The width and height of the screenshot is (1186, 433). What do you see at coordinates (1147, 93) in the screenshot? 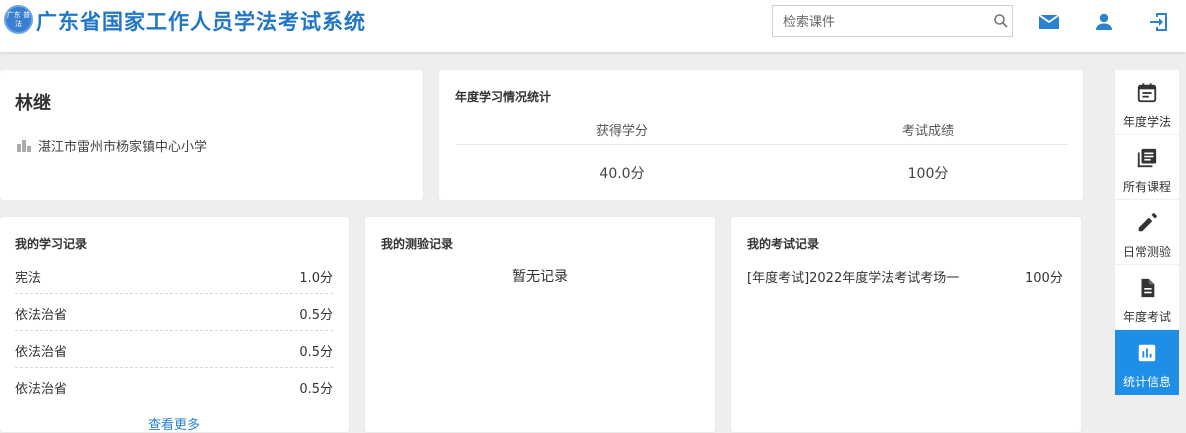
I see `calendar-icon` at bounding box center [1147, 93].